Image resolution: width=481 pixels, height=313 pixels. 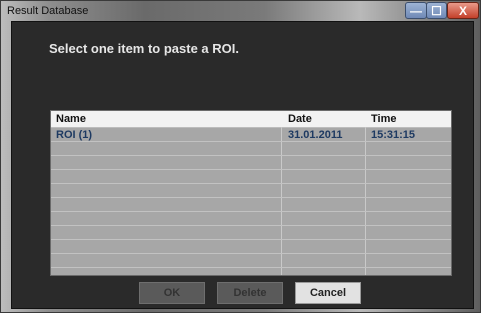 I want to click on title-bar: Result Database — ☐ X, so click(x=240, y=11).